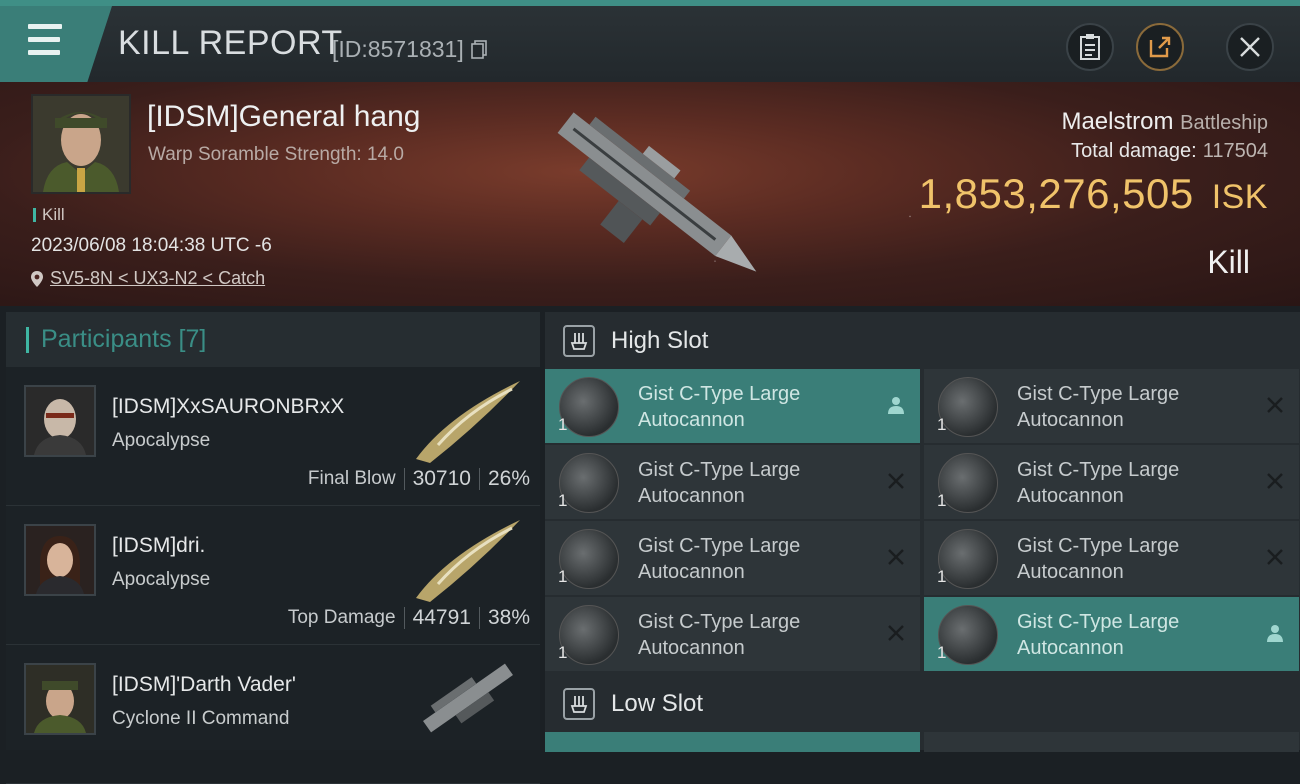 Image resolution: width=1300 pixels, height=784 pixels. I want to click on kill-datetime: 2023/06/08 18:04:38 UTC -6, so click(151, 245).